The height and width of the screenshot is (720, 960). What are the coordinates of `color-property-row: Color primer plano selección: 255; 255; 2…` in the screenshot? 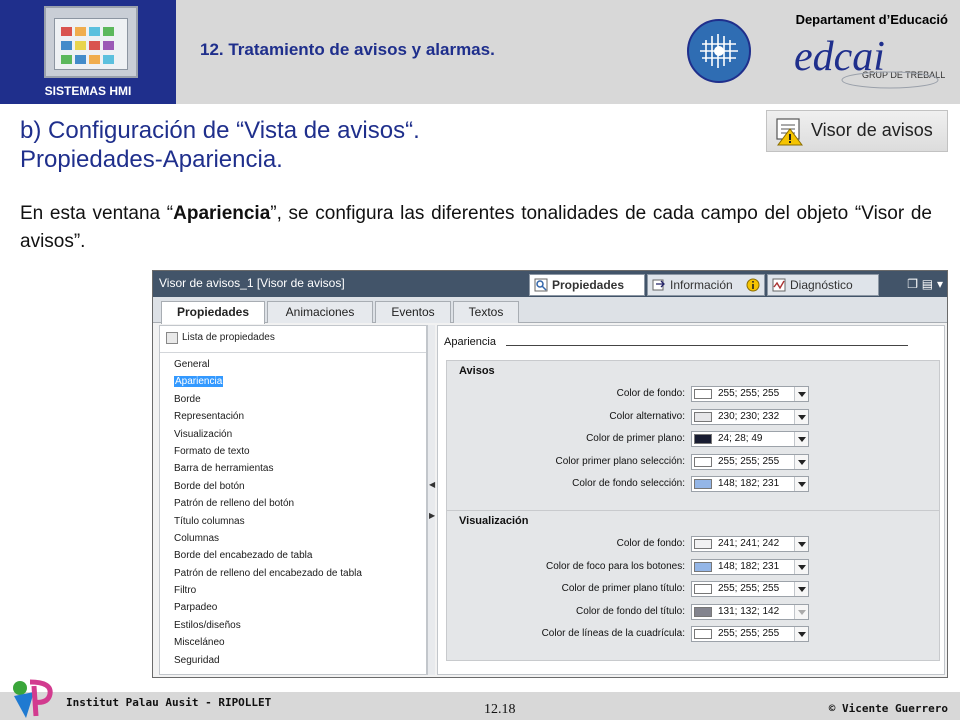 It's located at (694, 462).